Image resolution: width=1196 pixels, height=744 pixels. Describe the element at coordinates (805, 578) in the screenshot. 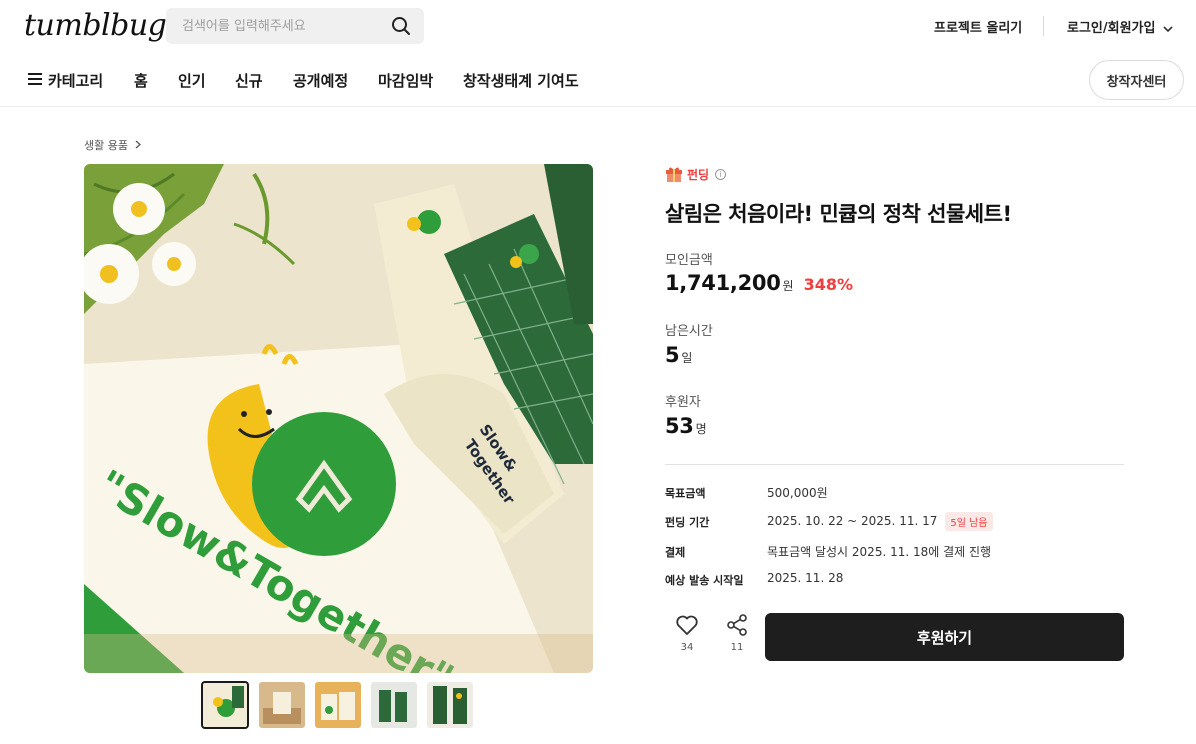

I see `ship-date-value: 2025. 11. 28` at that location.